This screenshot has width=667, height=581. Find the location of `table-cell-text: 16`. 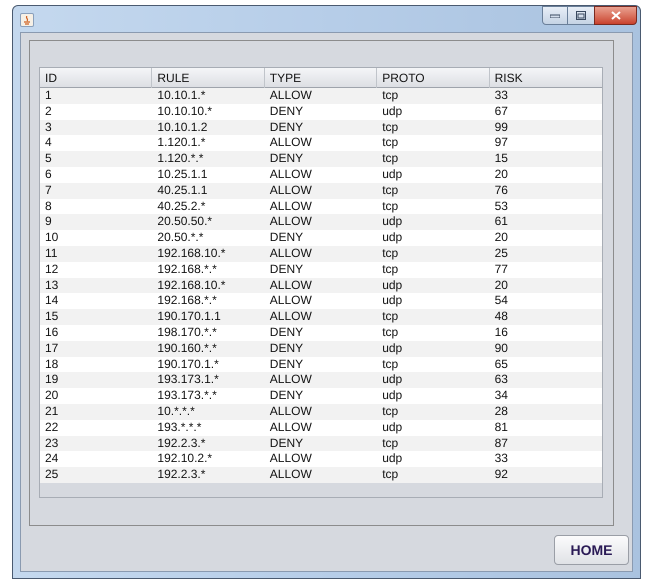

table-cell-text: 16 is located at coordinates (501, 332).